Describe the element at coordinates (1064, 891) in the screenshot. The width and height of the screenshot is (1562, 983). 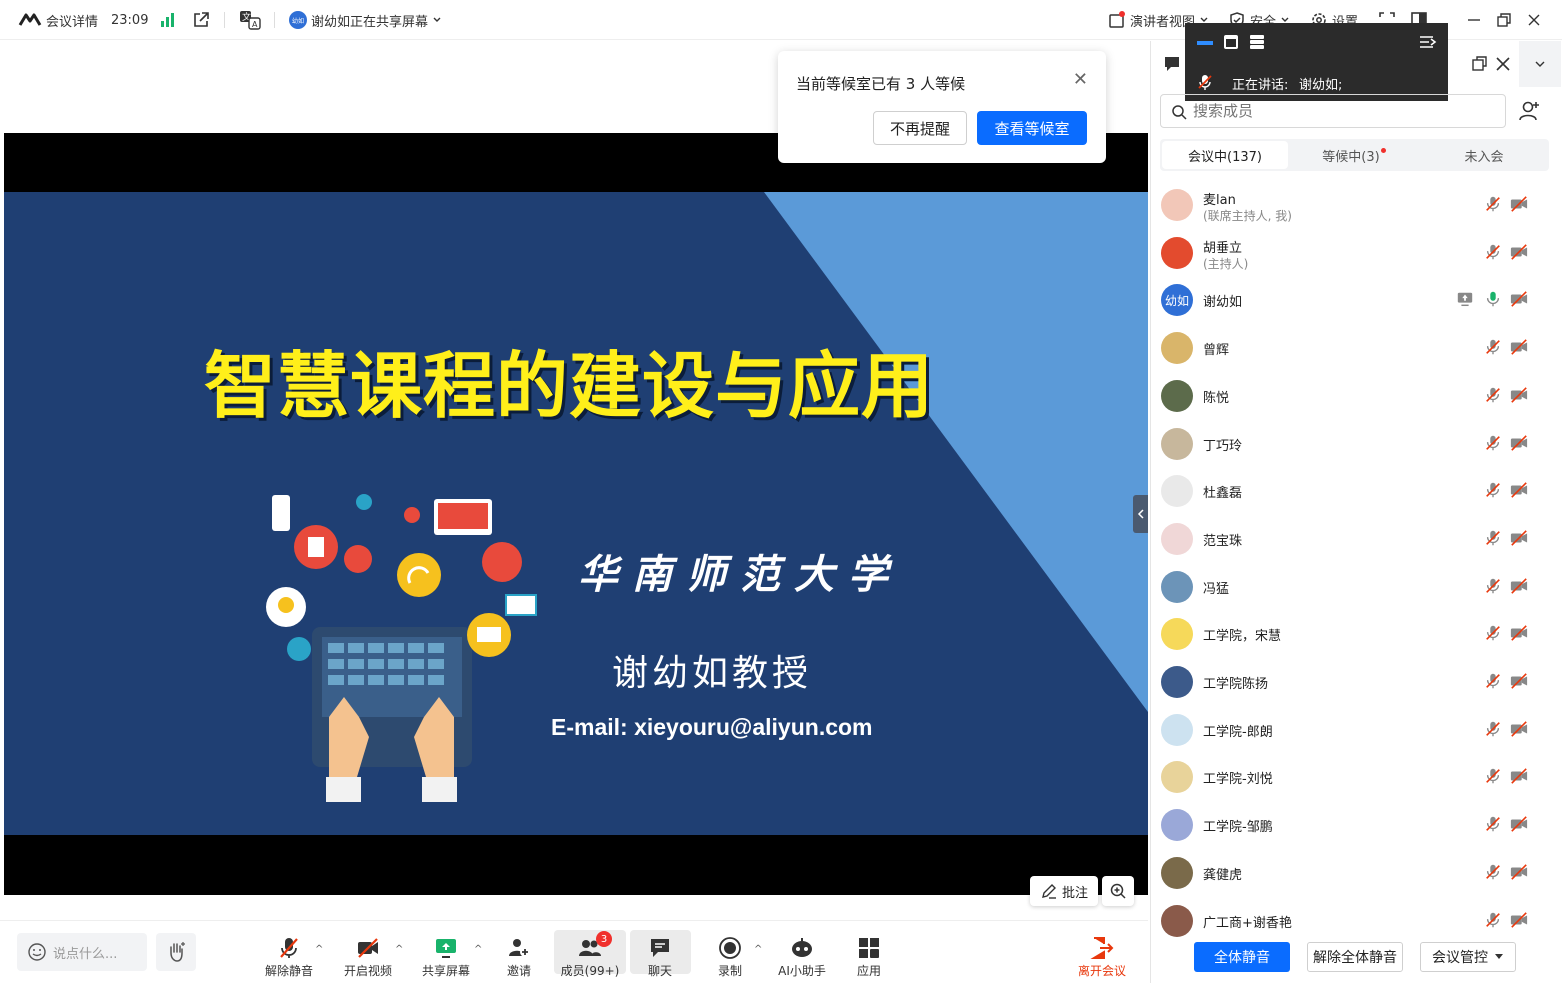
I see `annotate-button: 批注` at that location.